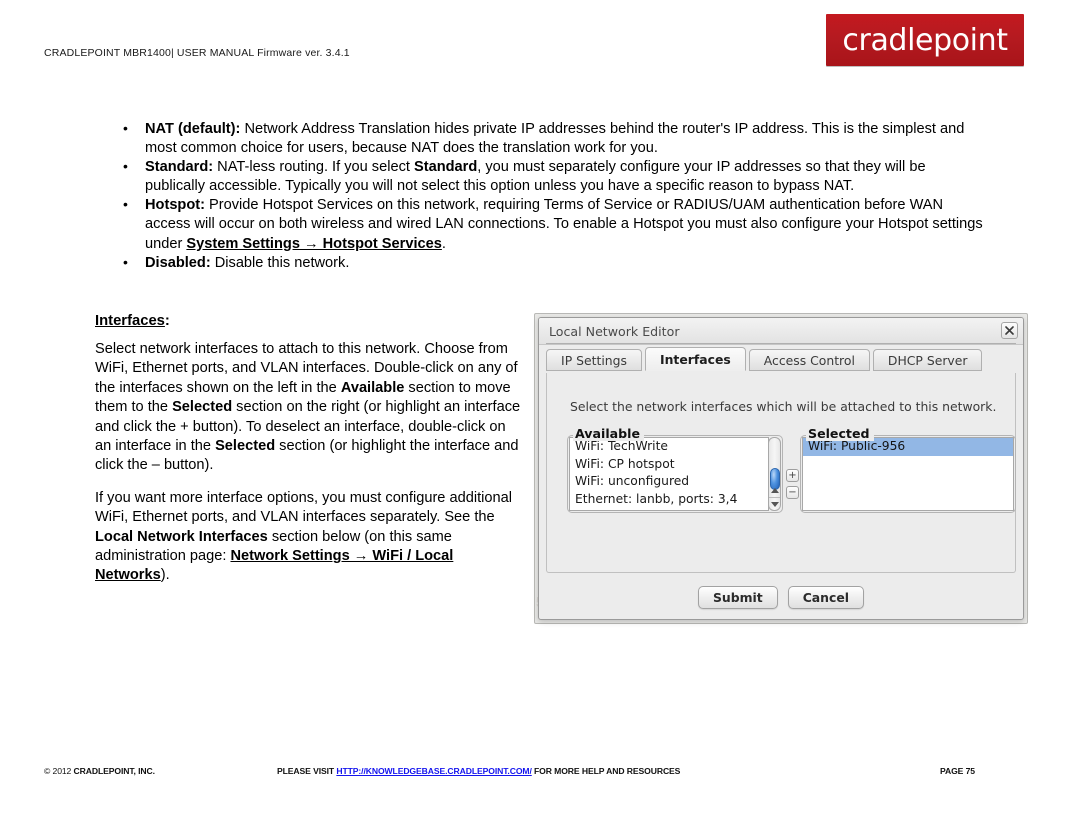 This screenshot has width=1080, height=834. I want to click on selected-listbox: WiFi: Public-956, so click(908, 474).